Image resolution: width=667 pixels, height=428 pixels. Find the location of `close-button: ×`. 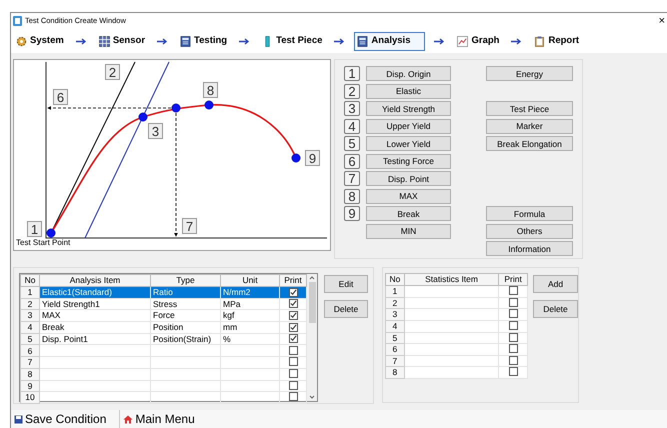

close-button: × is located at coordinates (661, 21).